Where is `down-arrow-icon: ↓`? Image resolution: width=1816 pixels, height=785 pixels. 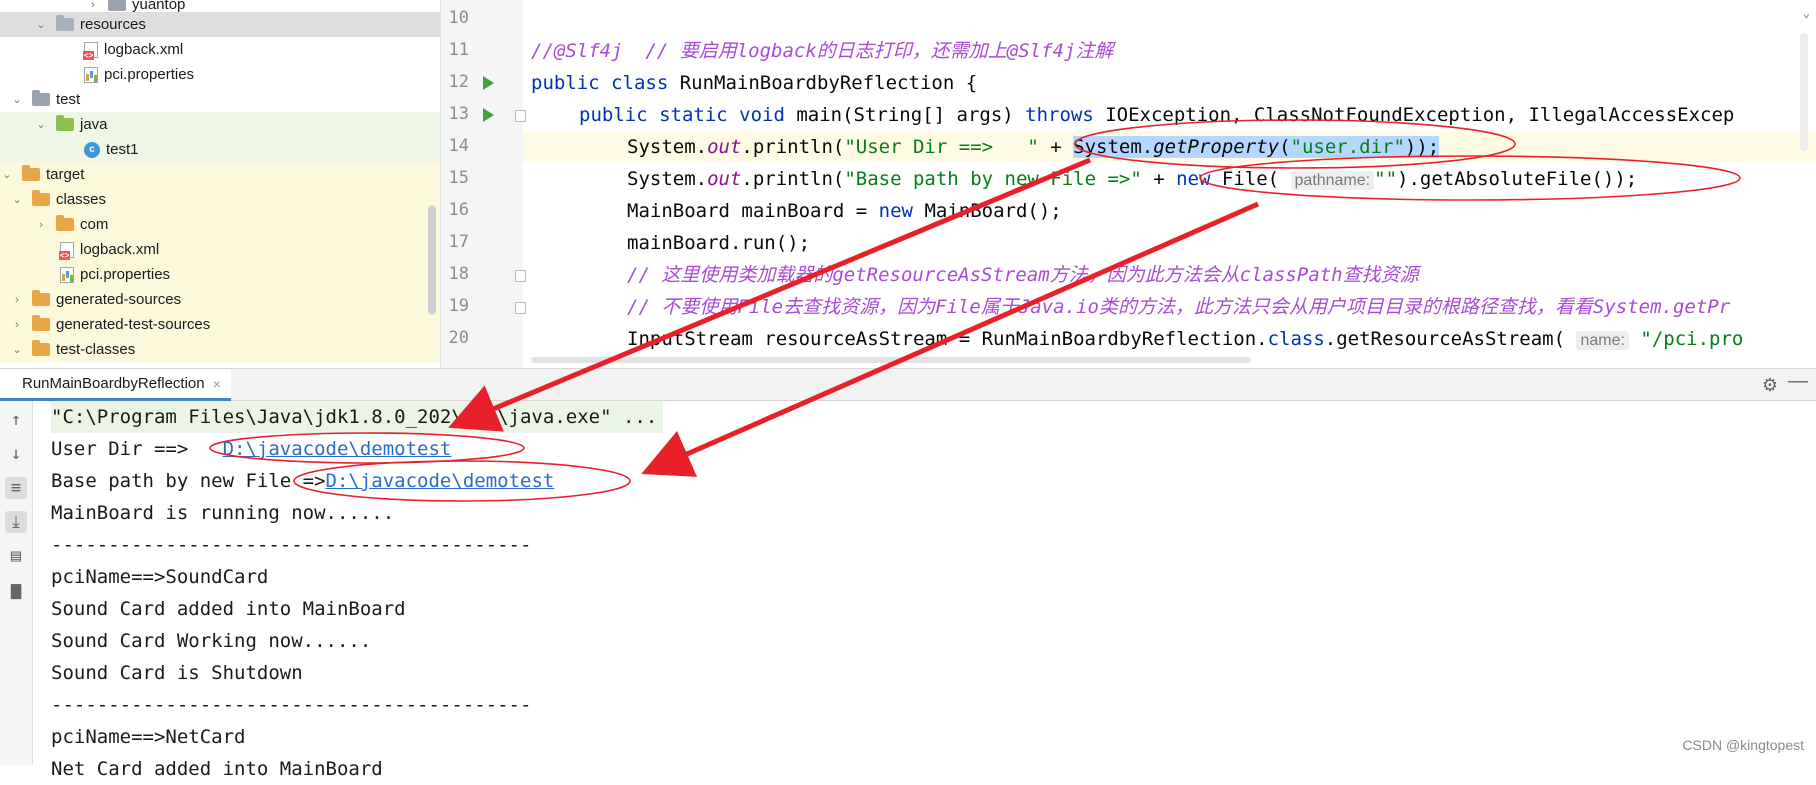 down-arrow-icon: ↓ is located at coordinates (16, 454).